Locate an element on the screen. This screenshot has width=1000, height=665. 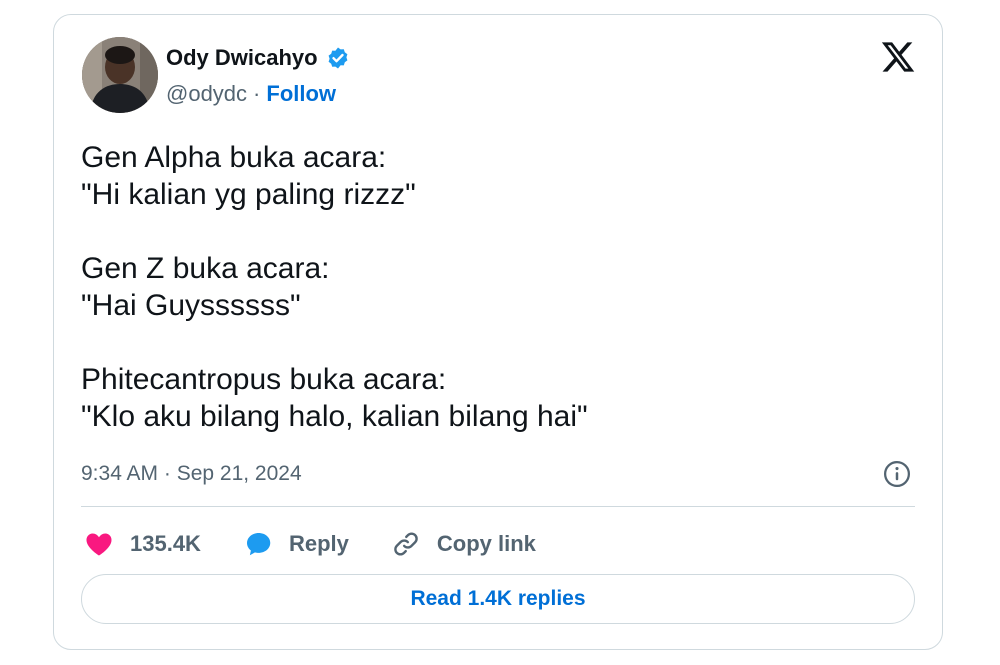
verified-badge-icon is located at coordinates (337, 58).